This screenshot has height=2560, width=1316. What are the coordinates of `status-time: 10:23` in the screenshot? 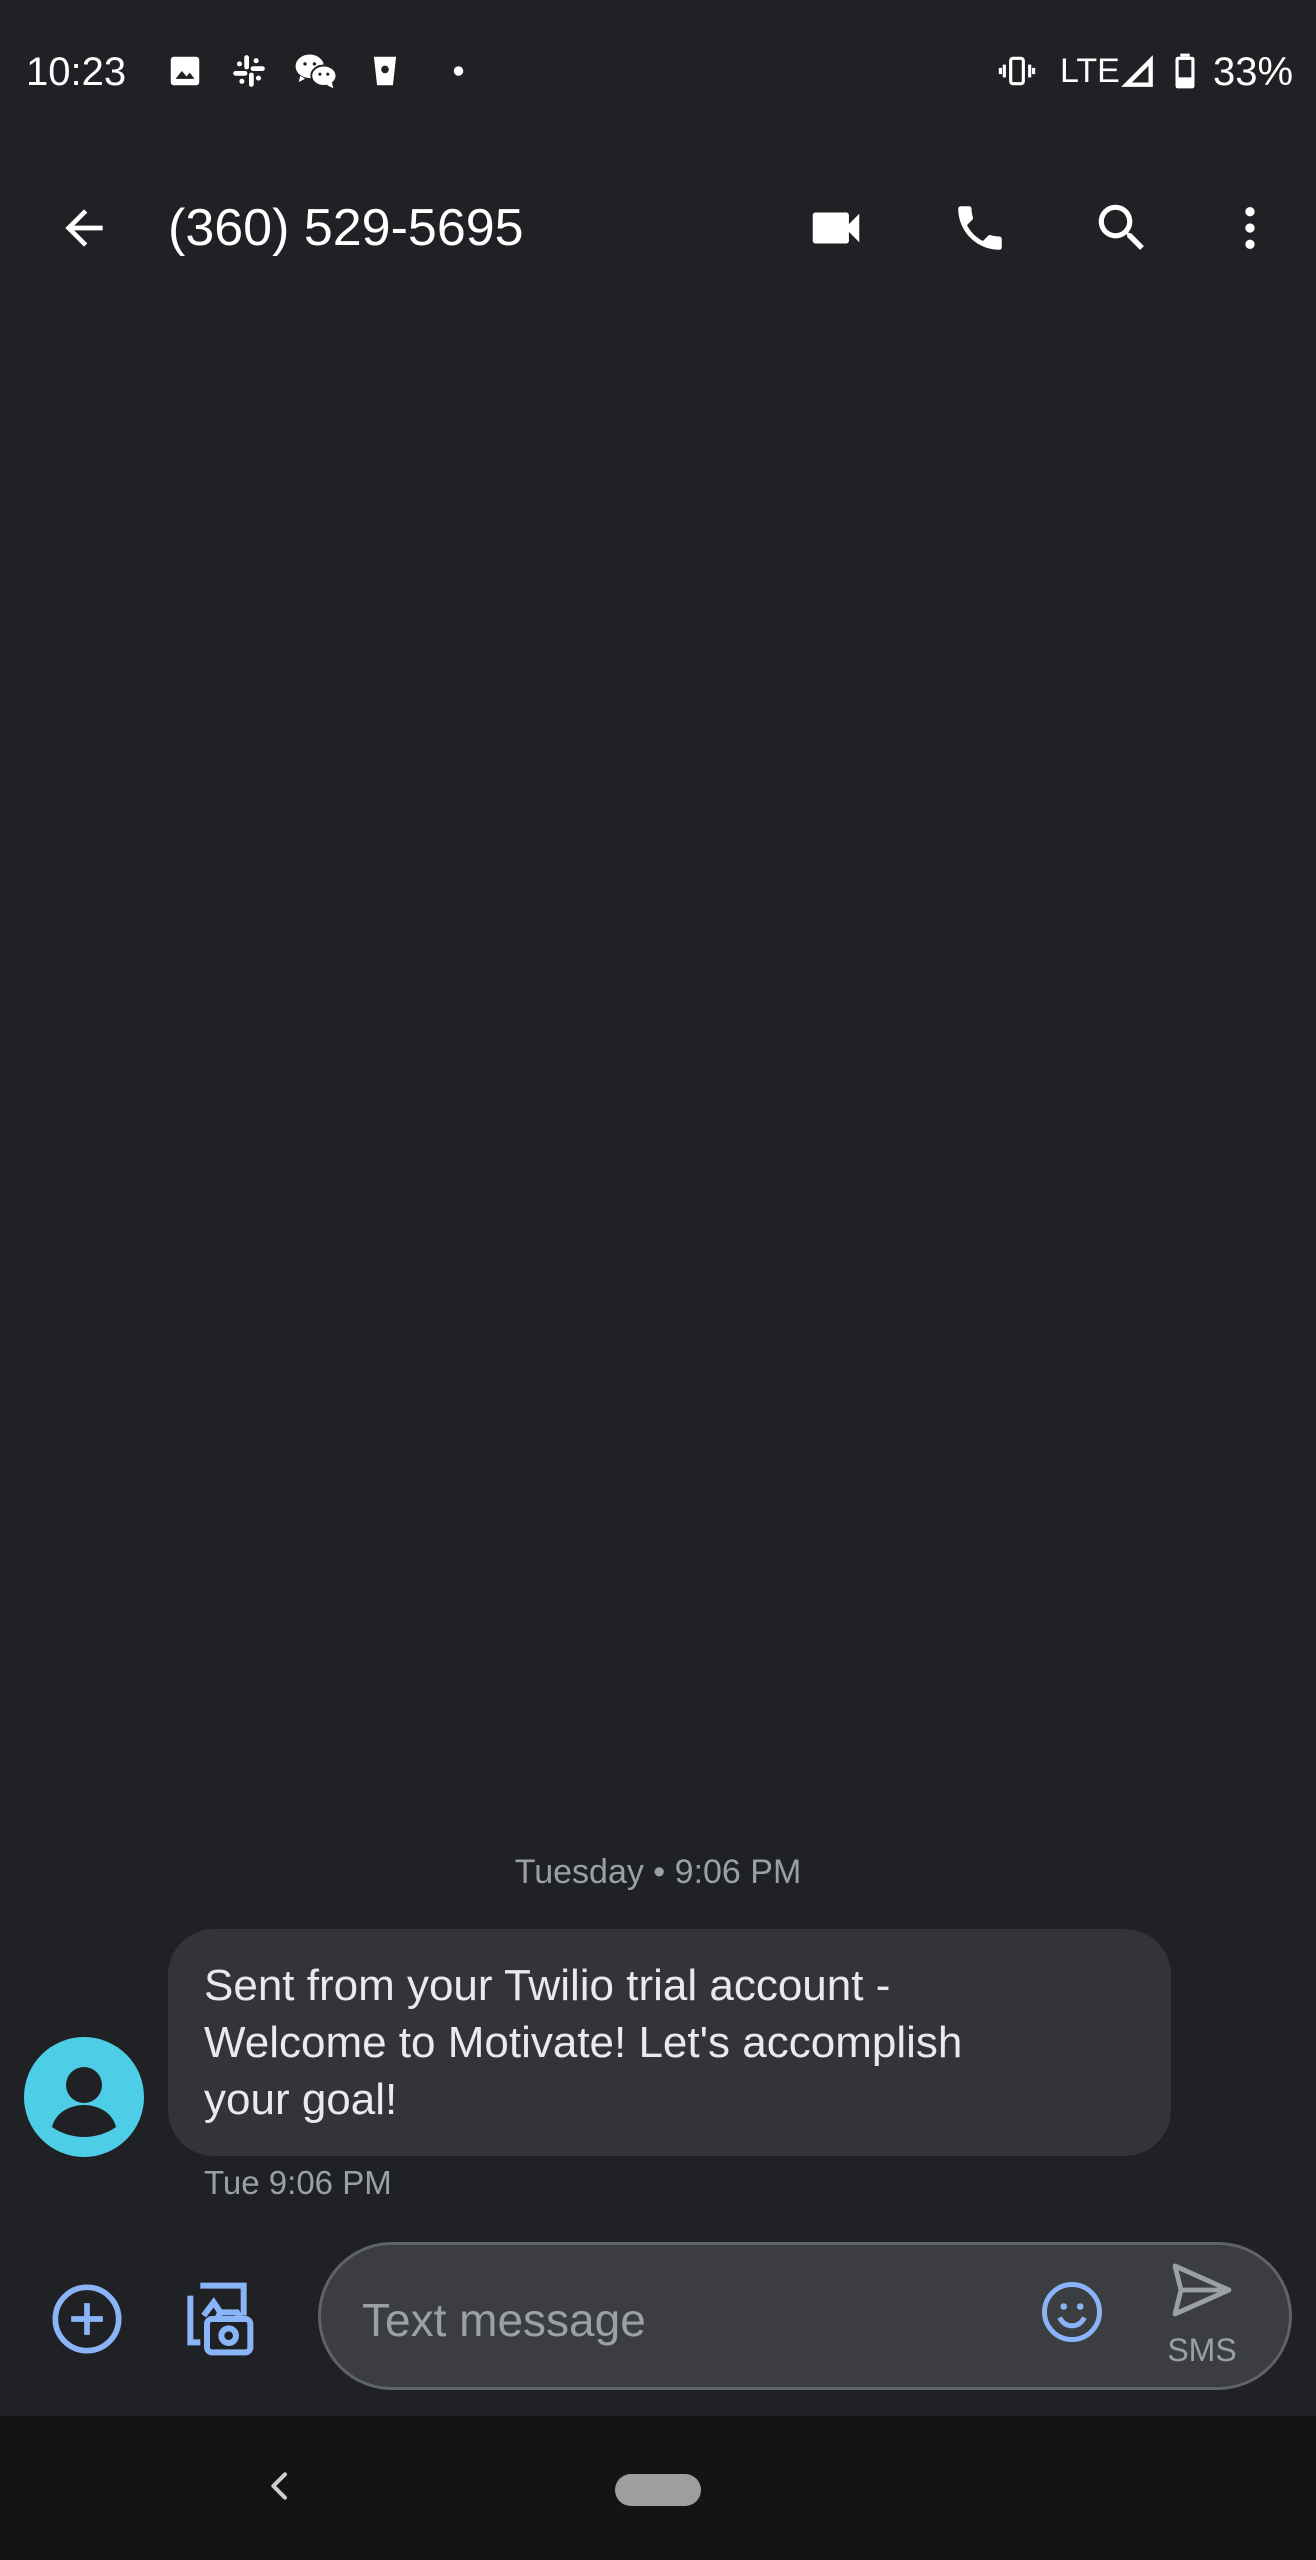 It's located at (76, 72).